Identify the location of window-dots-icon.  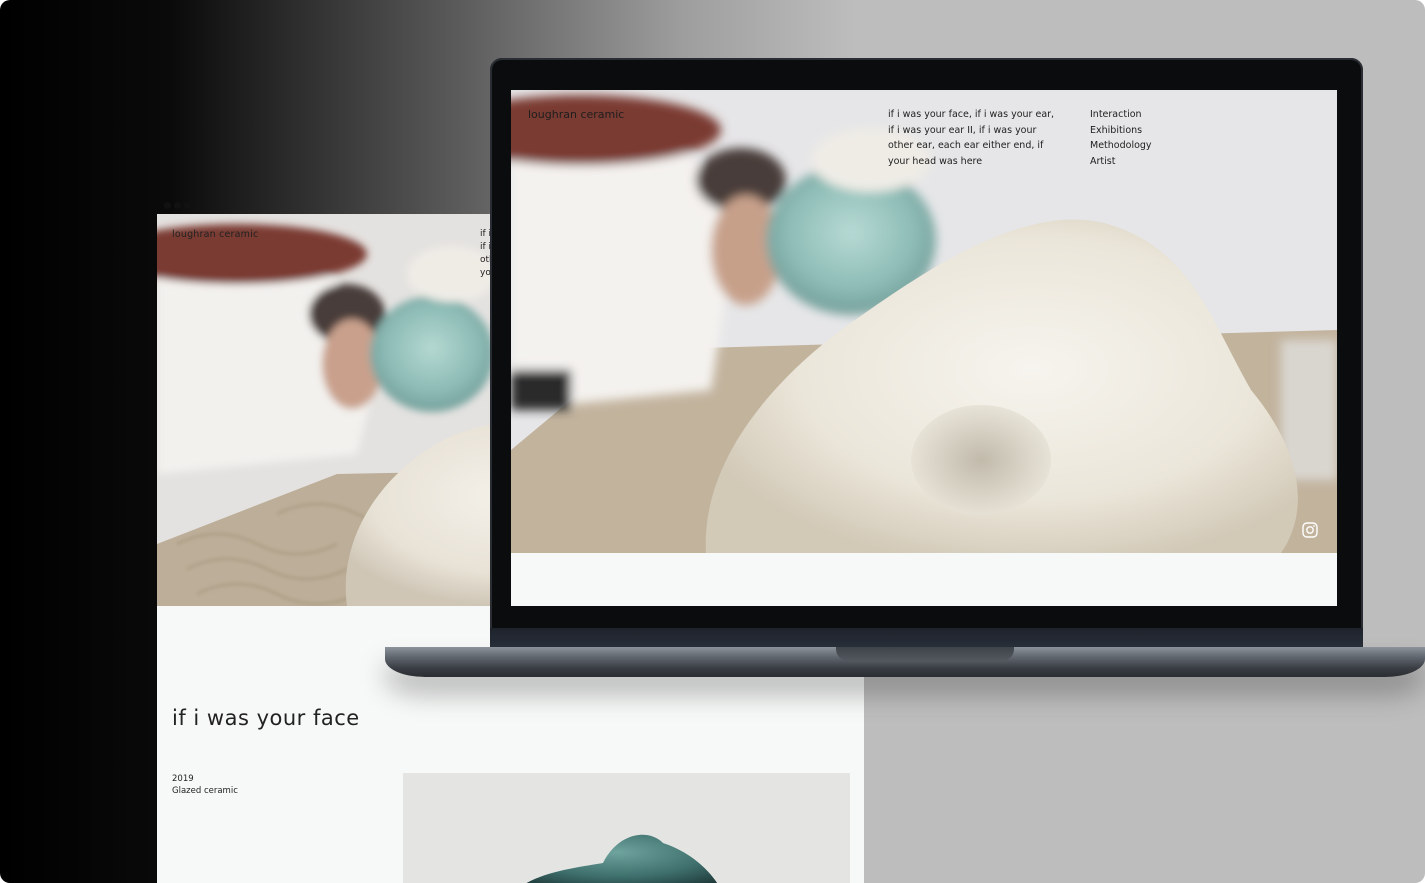
(177, 205).